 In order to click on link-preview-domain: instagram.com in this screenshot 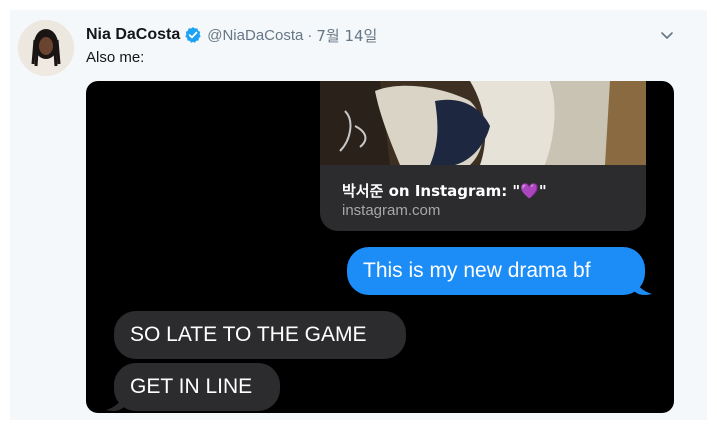, I will do `click(391, 210)`.